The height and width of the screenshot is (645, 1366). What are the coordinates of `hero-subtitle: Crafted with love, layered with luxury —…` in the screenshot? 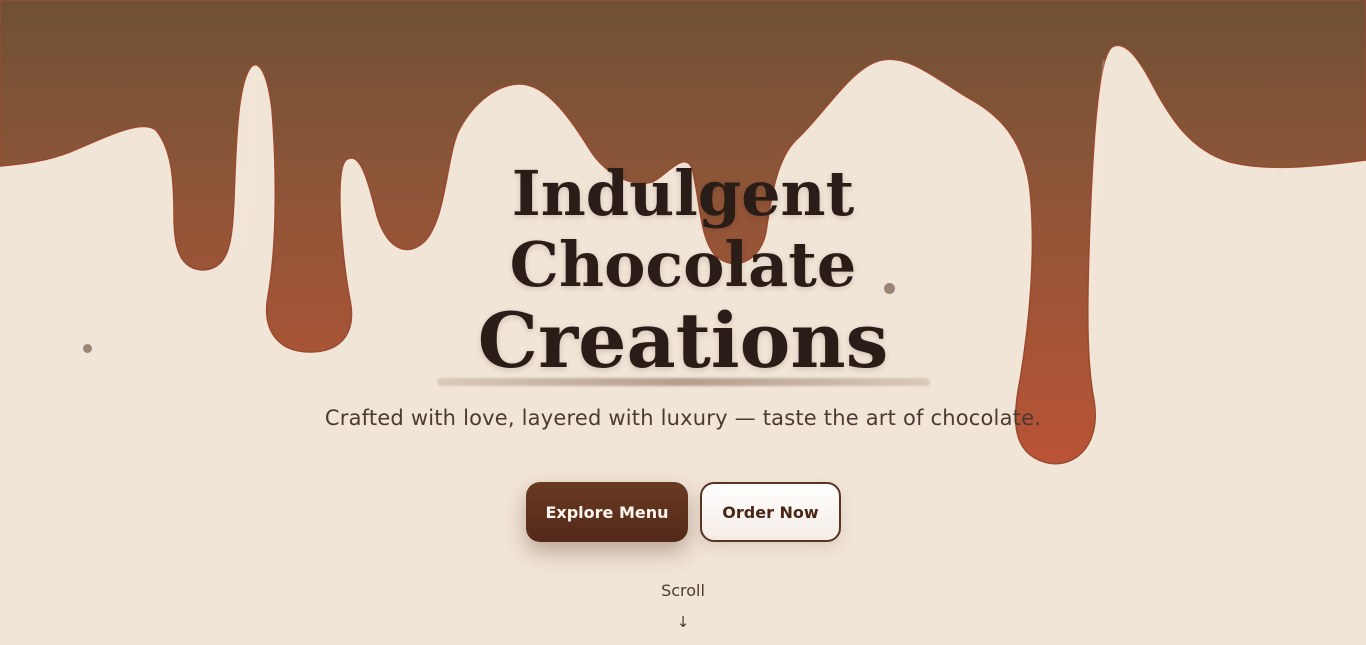 It's located at (683, 418).